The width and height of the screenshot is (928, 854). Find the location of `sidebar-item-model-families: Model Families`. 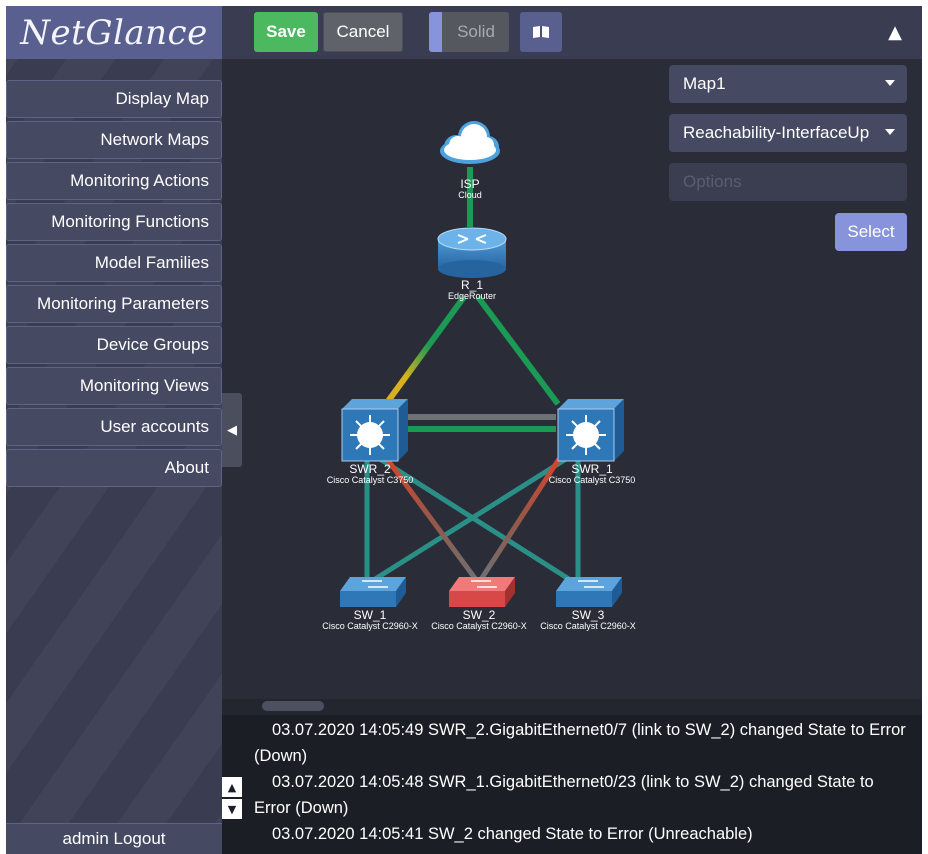

sidebar-item-model-families: Model Families is located at coordinates (114, 263).